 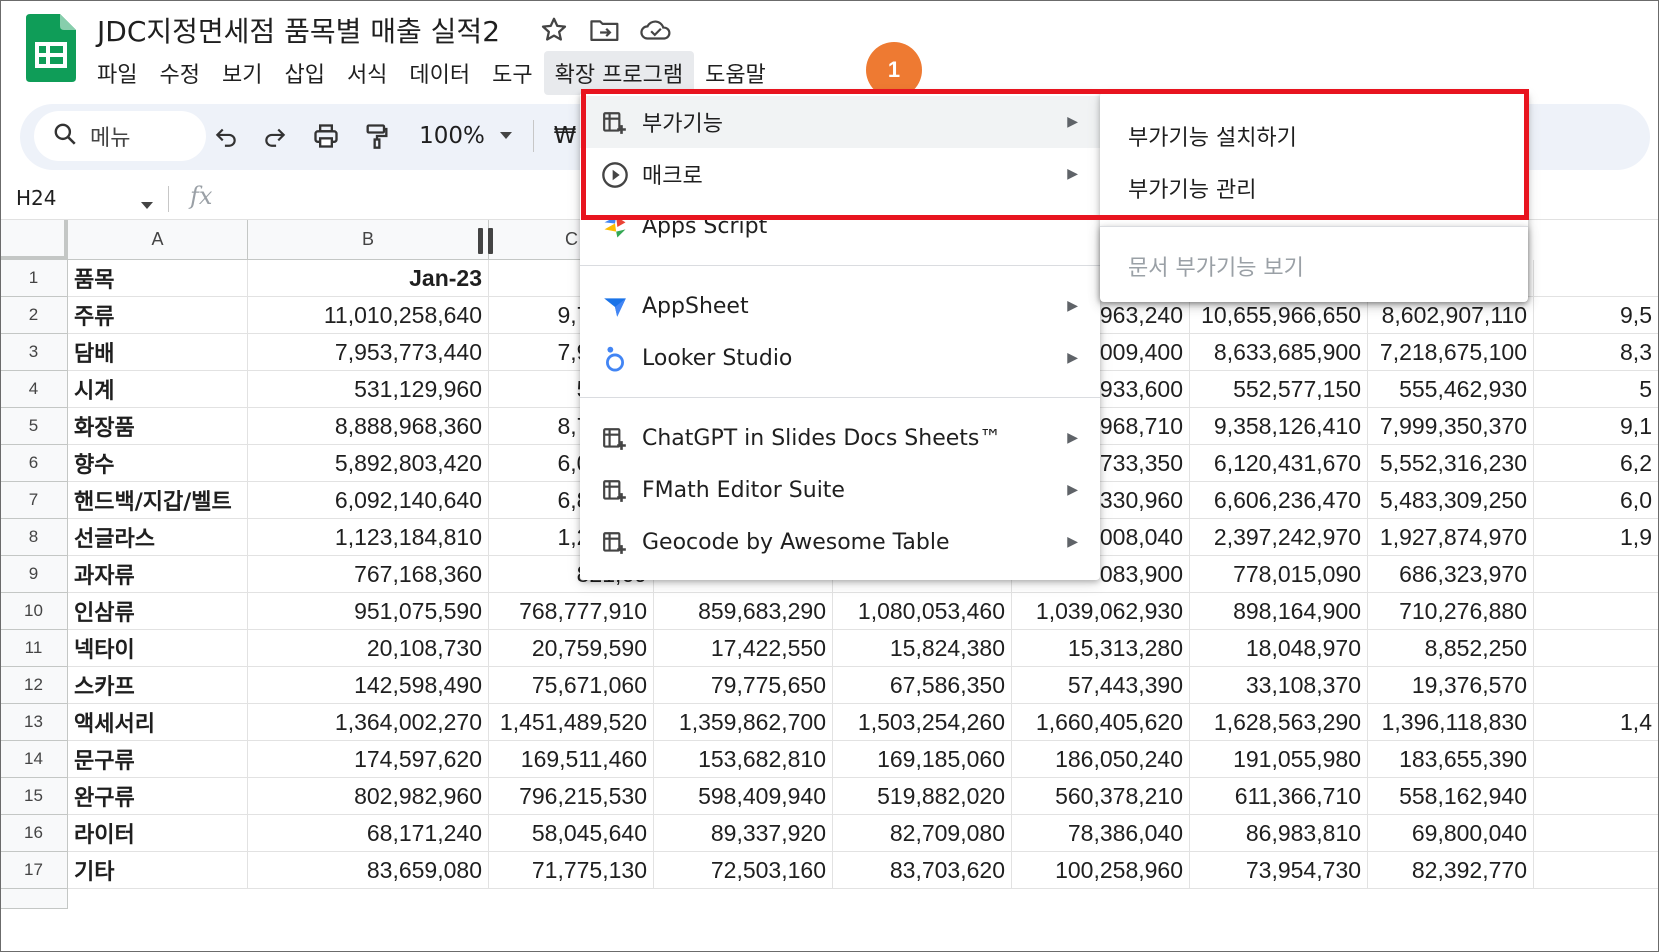 I want to click on manage-addons-item: 부가기능 관리, so click(x=1192, y=188).